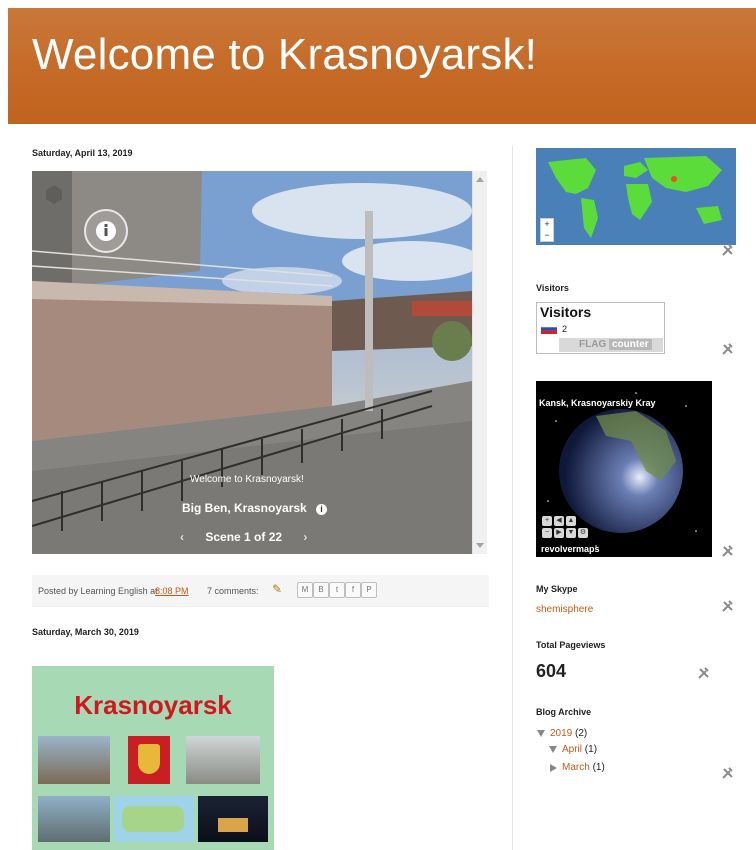 The image size is (756, 850). What do you see at coordinates (564, 609) in the screenshot?
I see `skype-link: shemisphere` at bounding box center [564, 609].